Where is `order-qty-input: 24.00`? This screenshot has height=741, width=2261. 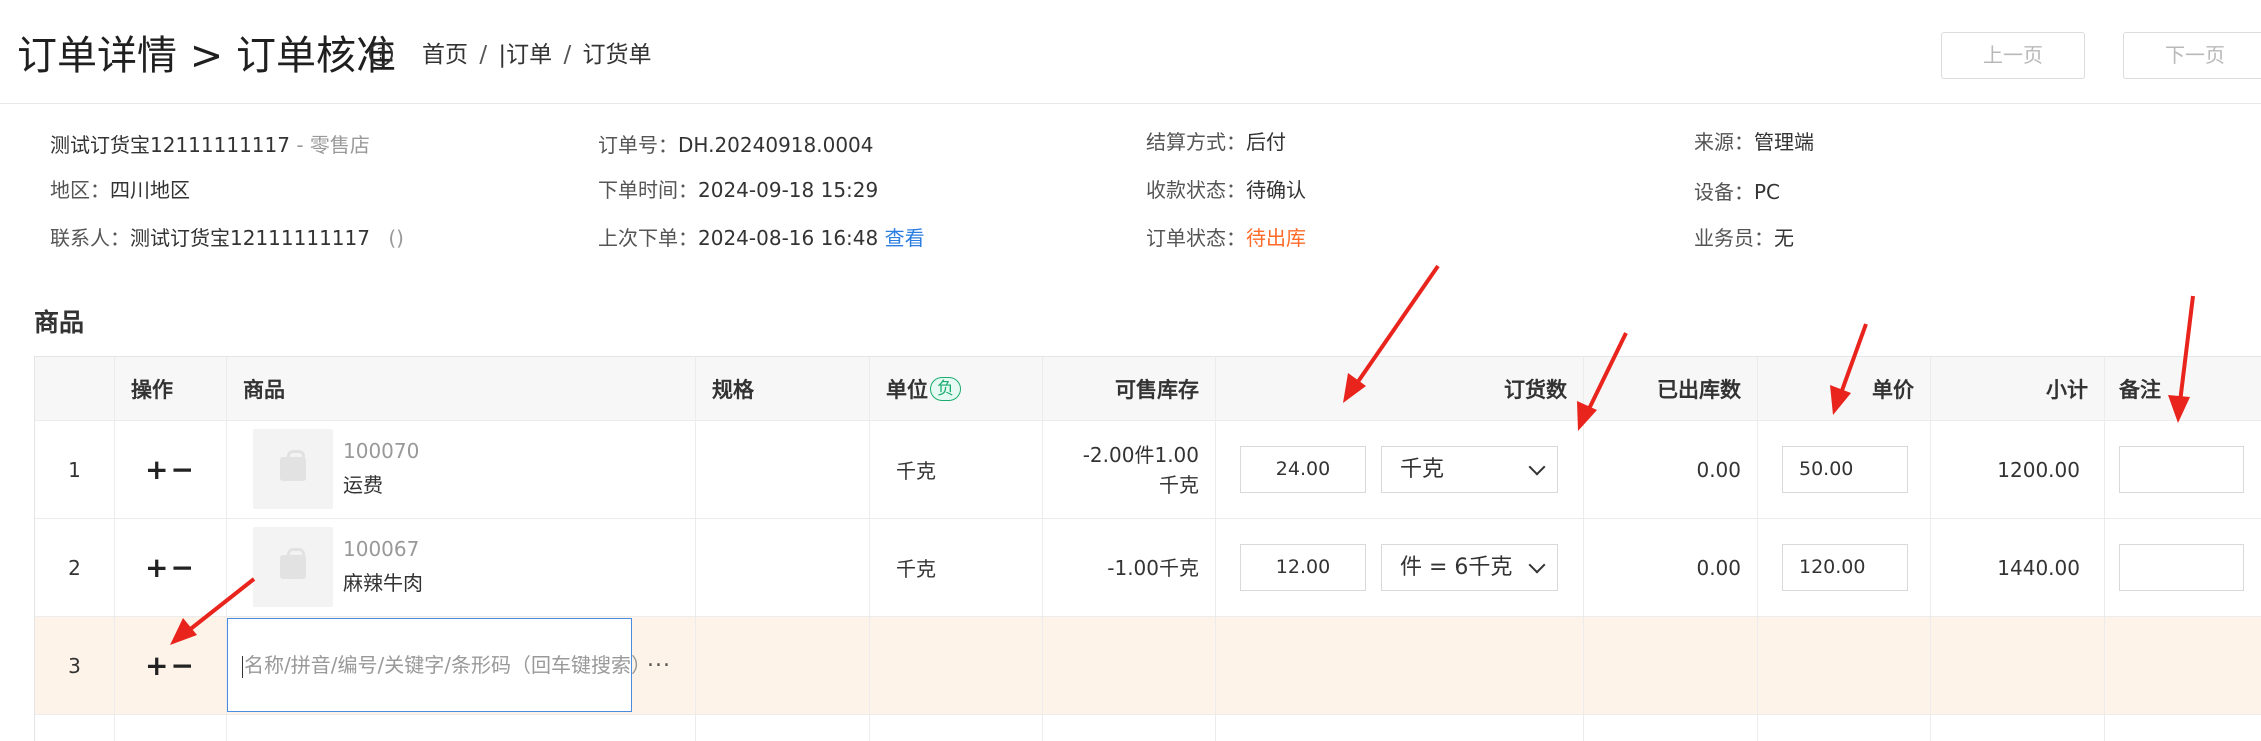 order-qty-input: 24.00 is located at coordinates (1303, 469).